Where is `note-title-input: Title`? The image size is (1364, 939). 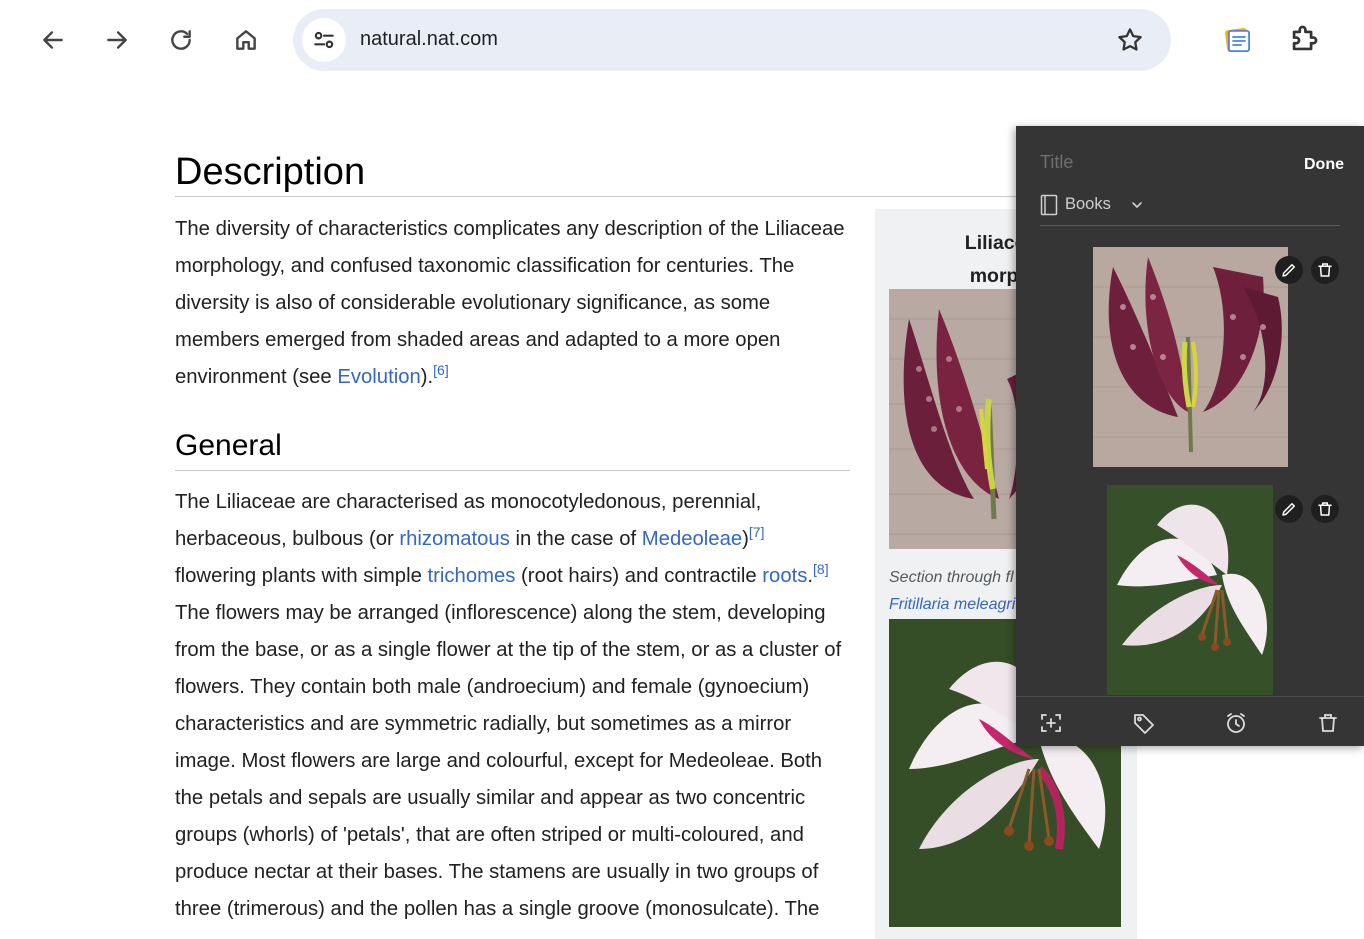 note-title-input: Title is located at coordinates (1056, 162).